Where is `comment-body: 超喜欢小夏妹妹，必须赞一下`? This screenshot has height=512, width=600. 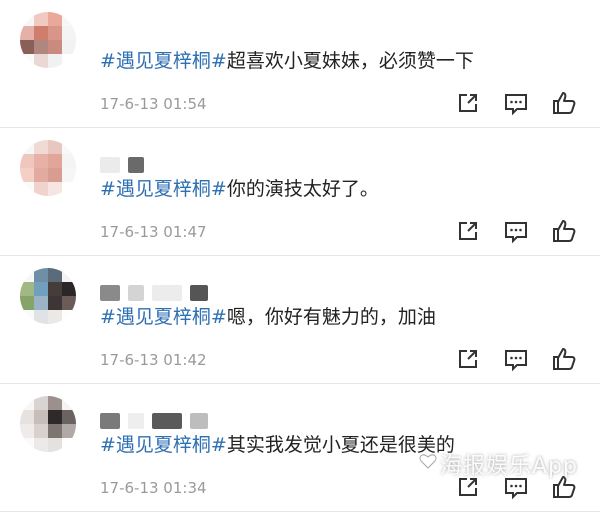 comment-body: 超喜欢小夏妹妹，必须赞一下 is located at coordinates (350, 61).